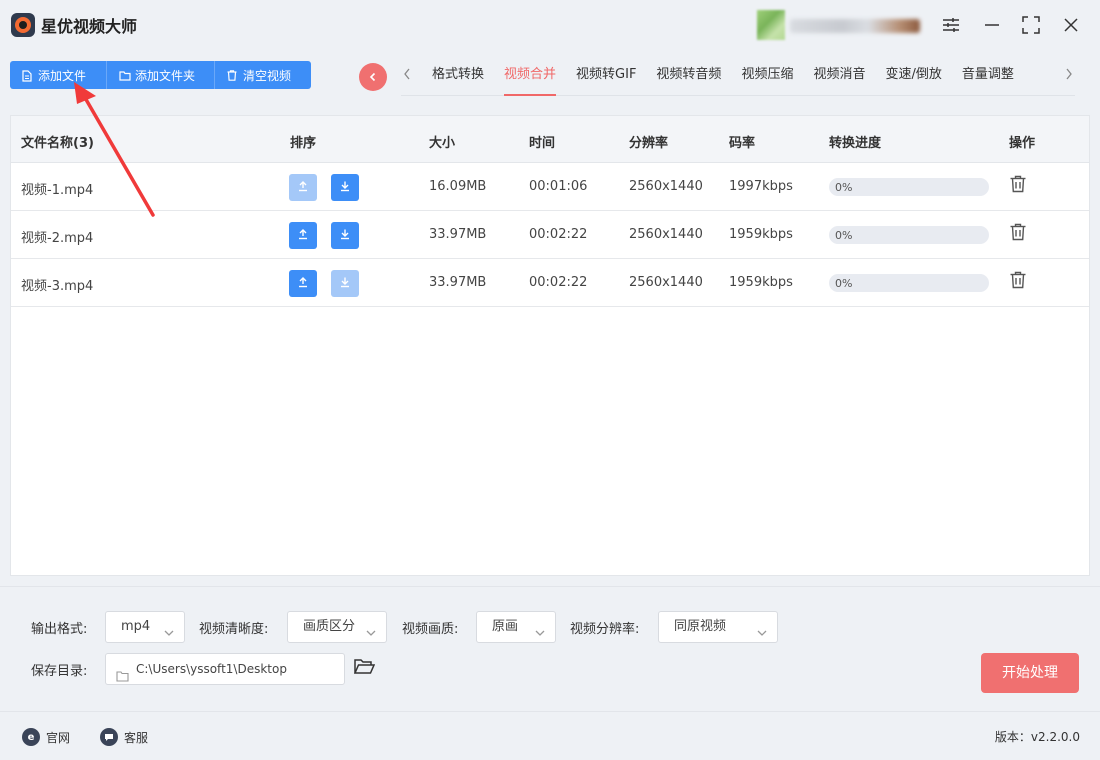  I want to click on quality-label: 视频画质:, so click(430, 629).